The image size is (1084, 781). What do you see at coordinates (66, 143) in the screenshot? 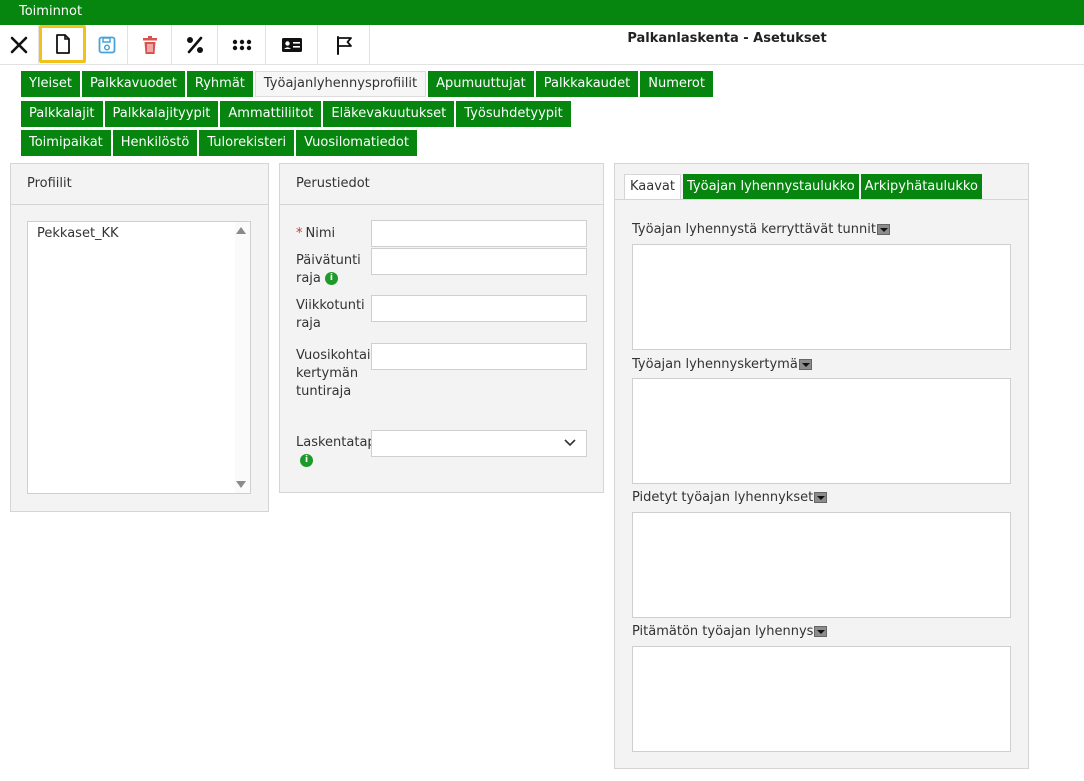
I see `tab-toimipaikat: Toimipaikat` at bounding box center [66, 143].